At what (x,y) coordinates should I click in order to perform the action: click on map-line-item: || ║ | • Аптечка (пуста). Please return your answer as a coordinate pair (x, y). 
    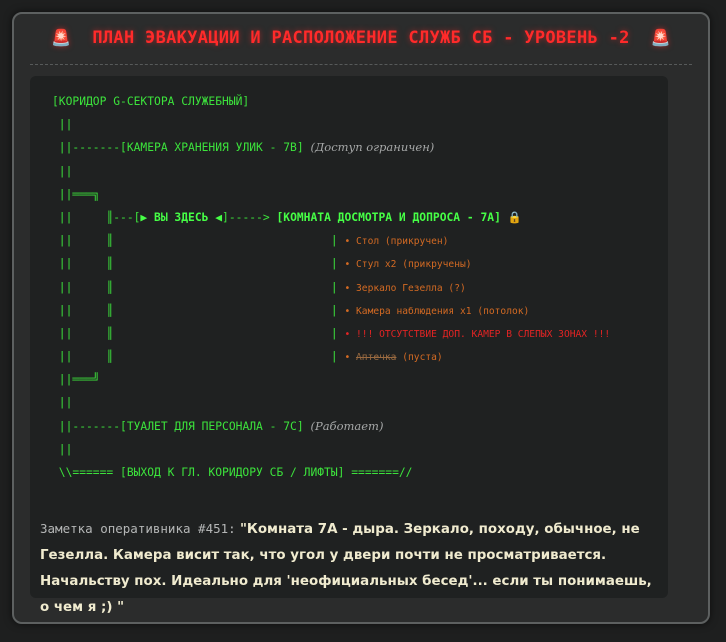
    Looking at the image, I should click on (355, 356).